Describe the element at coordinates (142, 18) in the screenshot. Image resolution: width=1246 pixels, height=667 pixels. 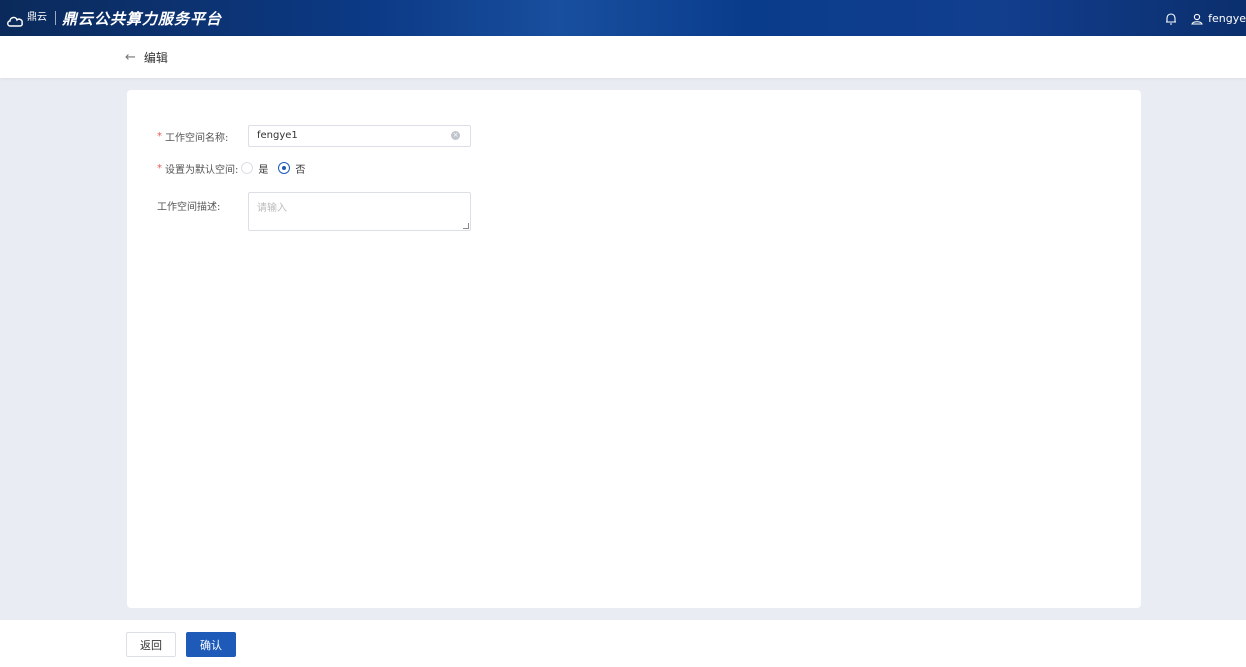
I see `platform-title: 鼎云公共算力服务平台` at that location.